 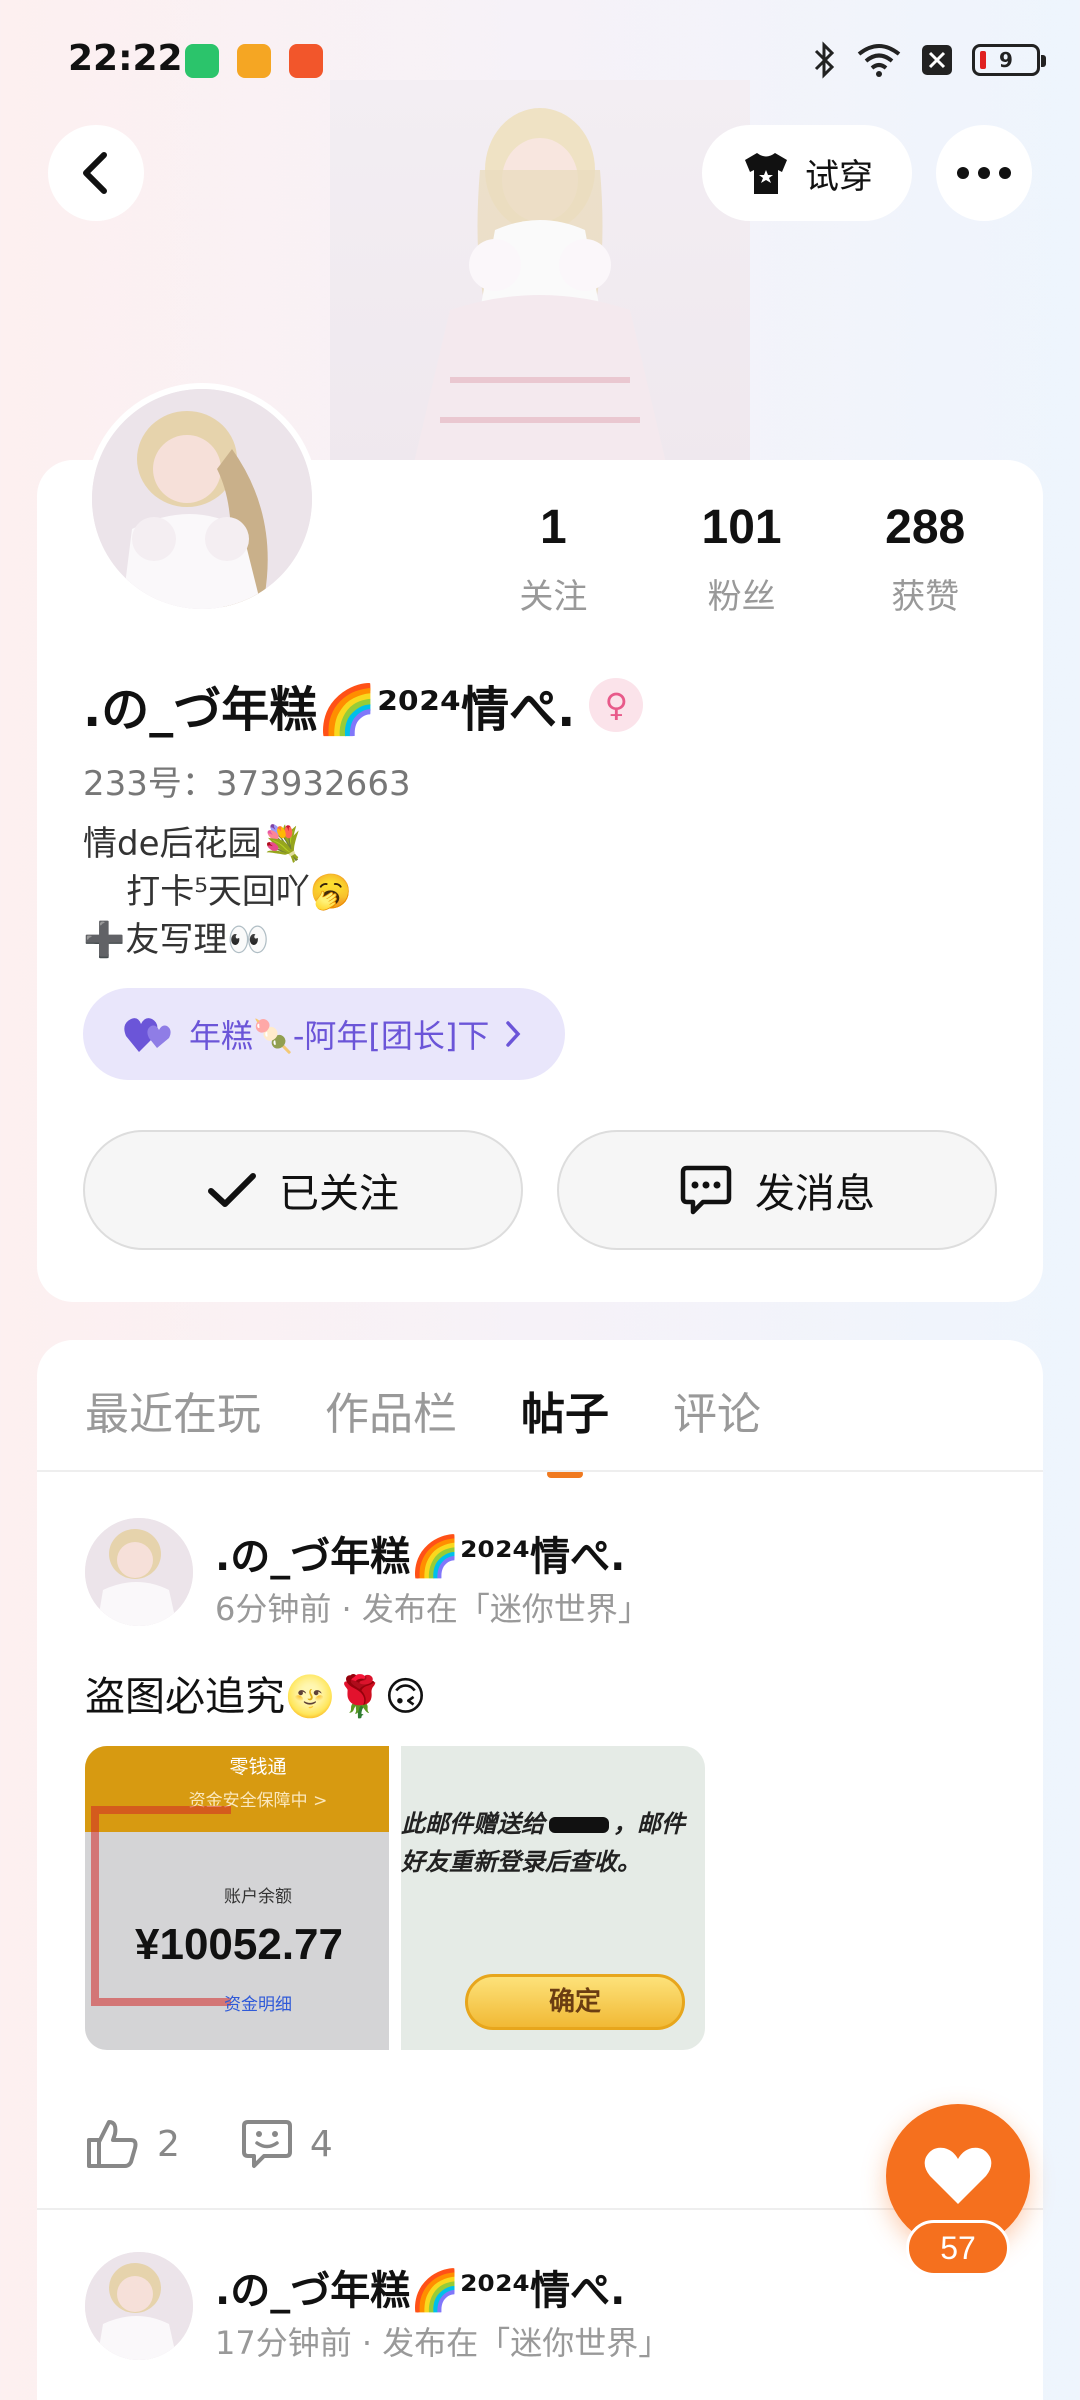 I want to click on post-text: 盗图必追究🌝🌹🙃, so click(x=256, y=1697).